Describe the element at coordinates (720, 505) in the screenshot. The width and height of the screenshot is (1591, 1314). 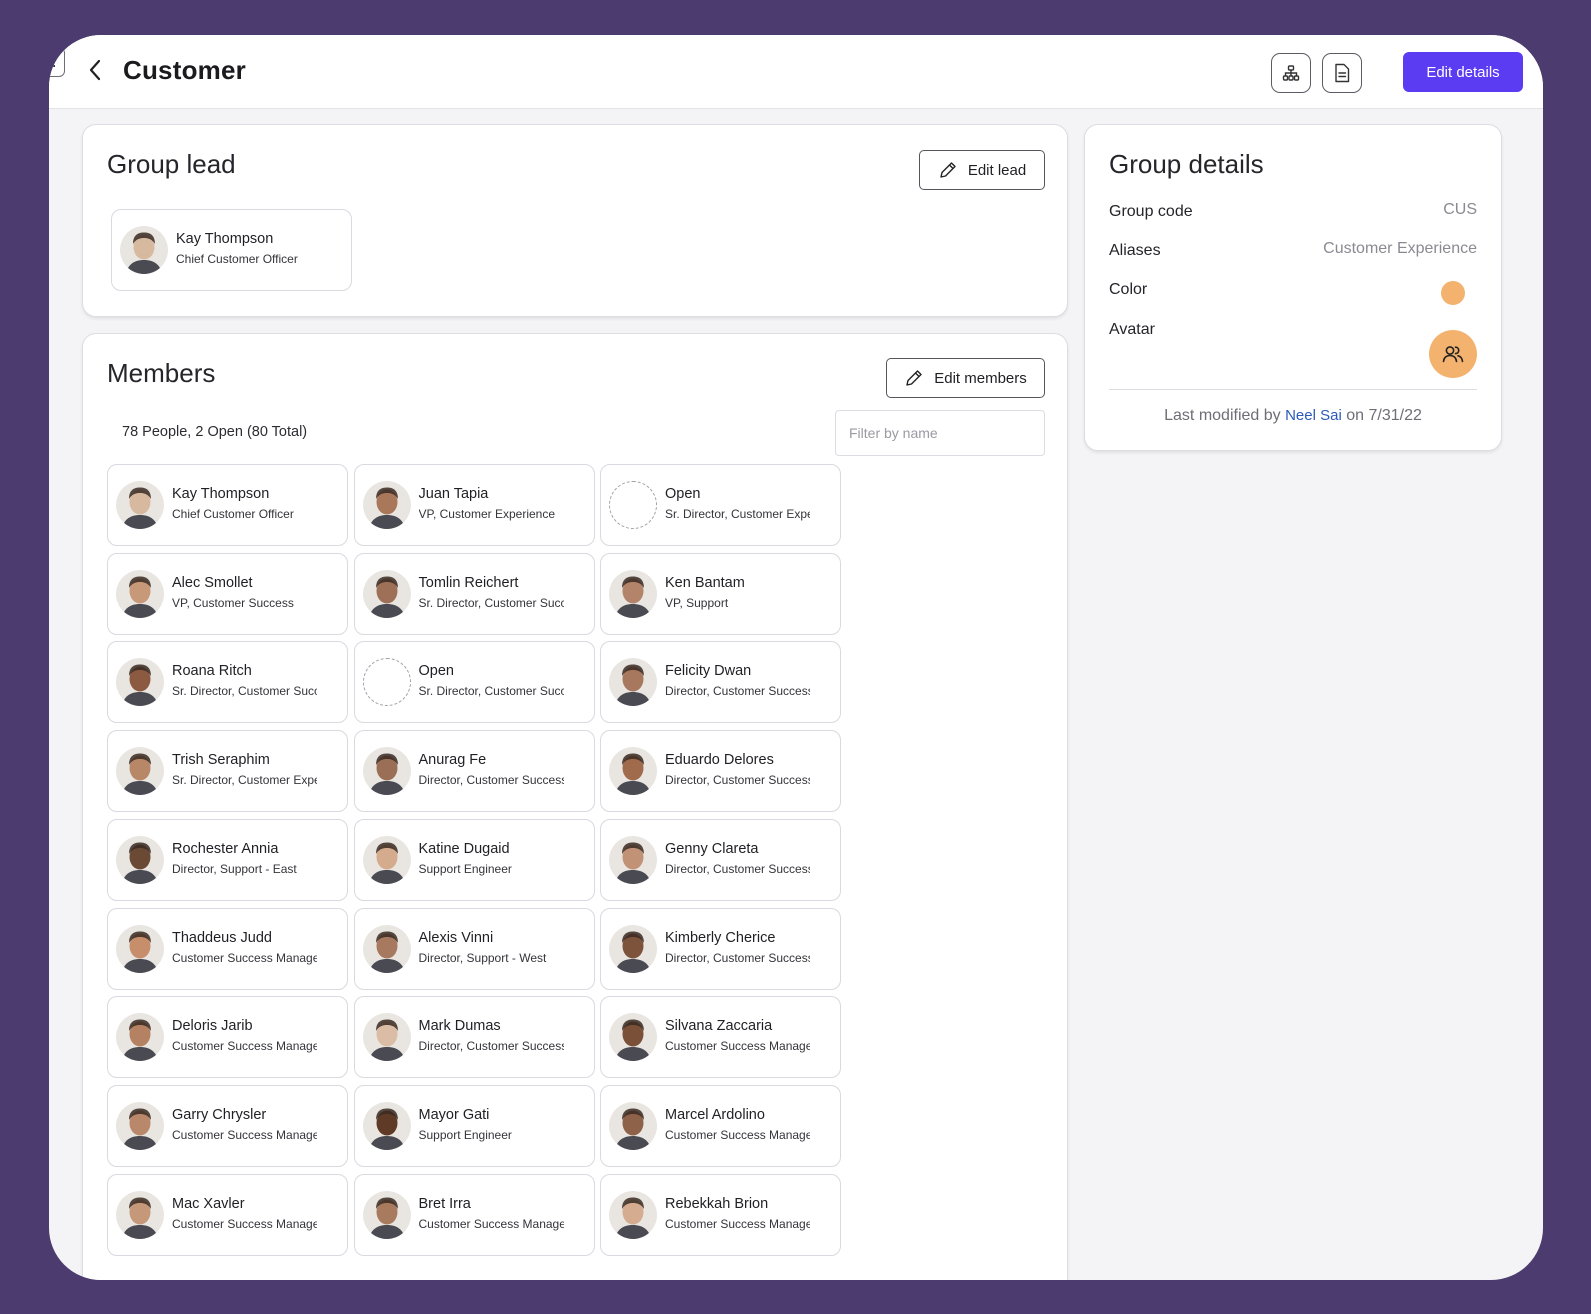
I see `open-position-card: Open Sr. Director, Customer Experience` at that location.